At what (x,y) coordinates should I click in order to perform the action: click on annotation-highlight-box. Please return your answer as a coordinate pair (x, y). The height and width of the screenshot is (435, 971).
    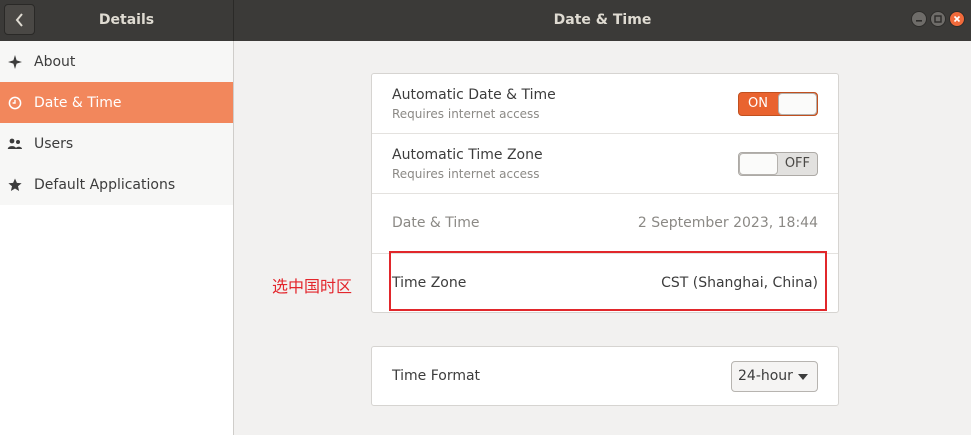
    Looking at the image, I should click on (608, 281).